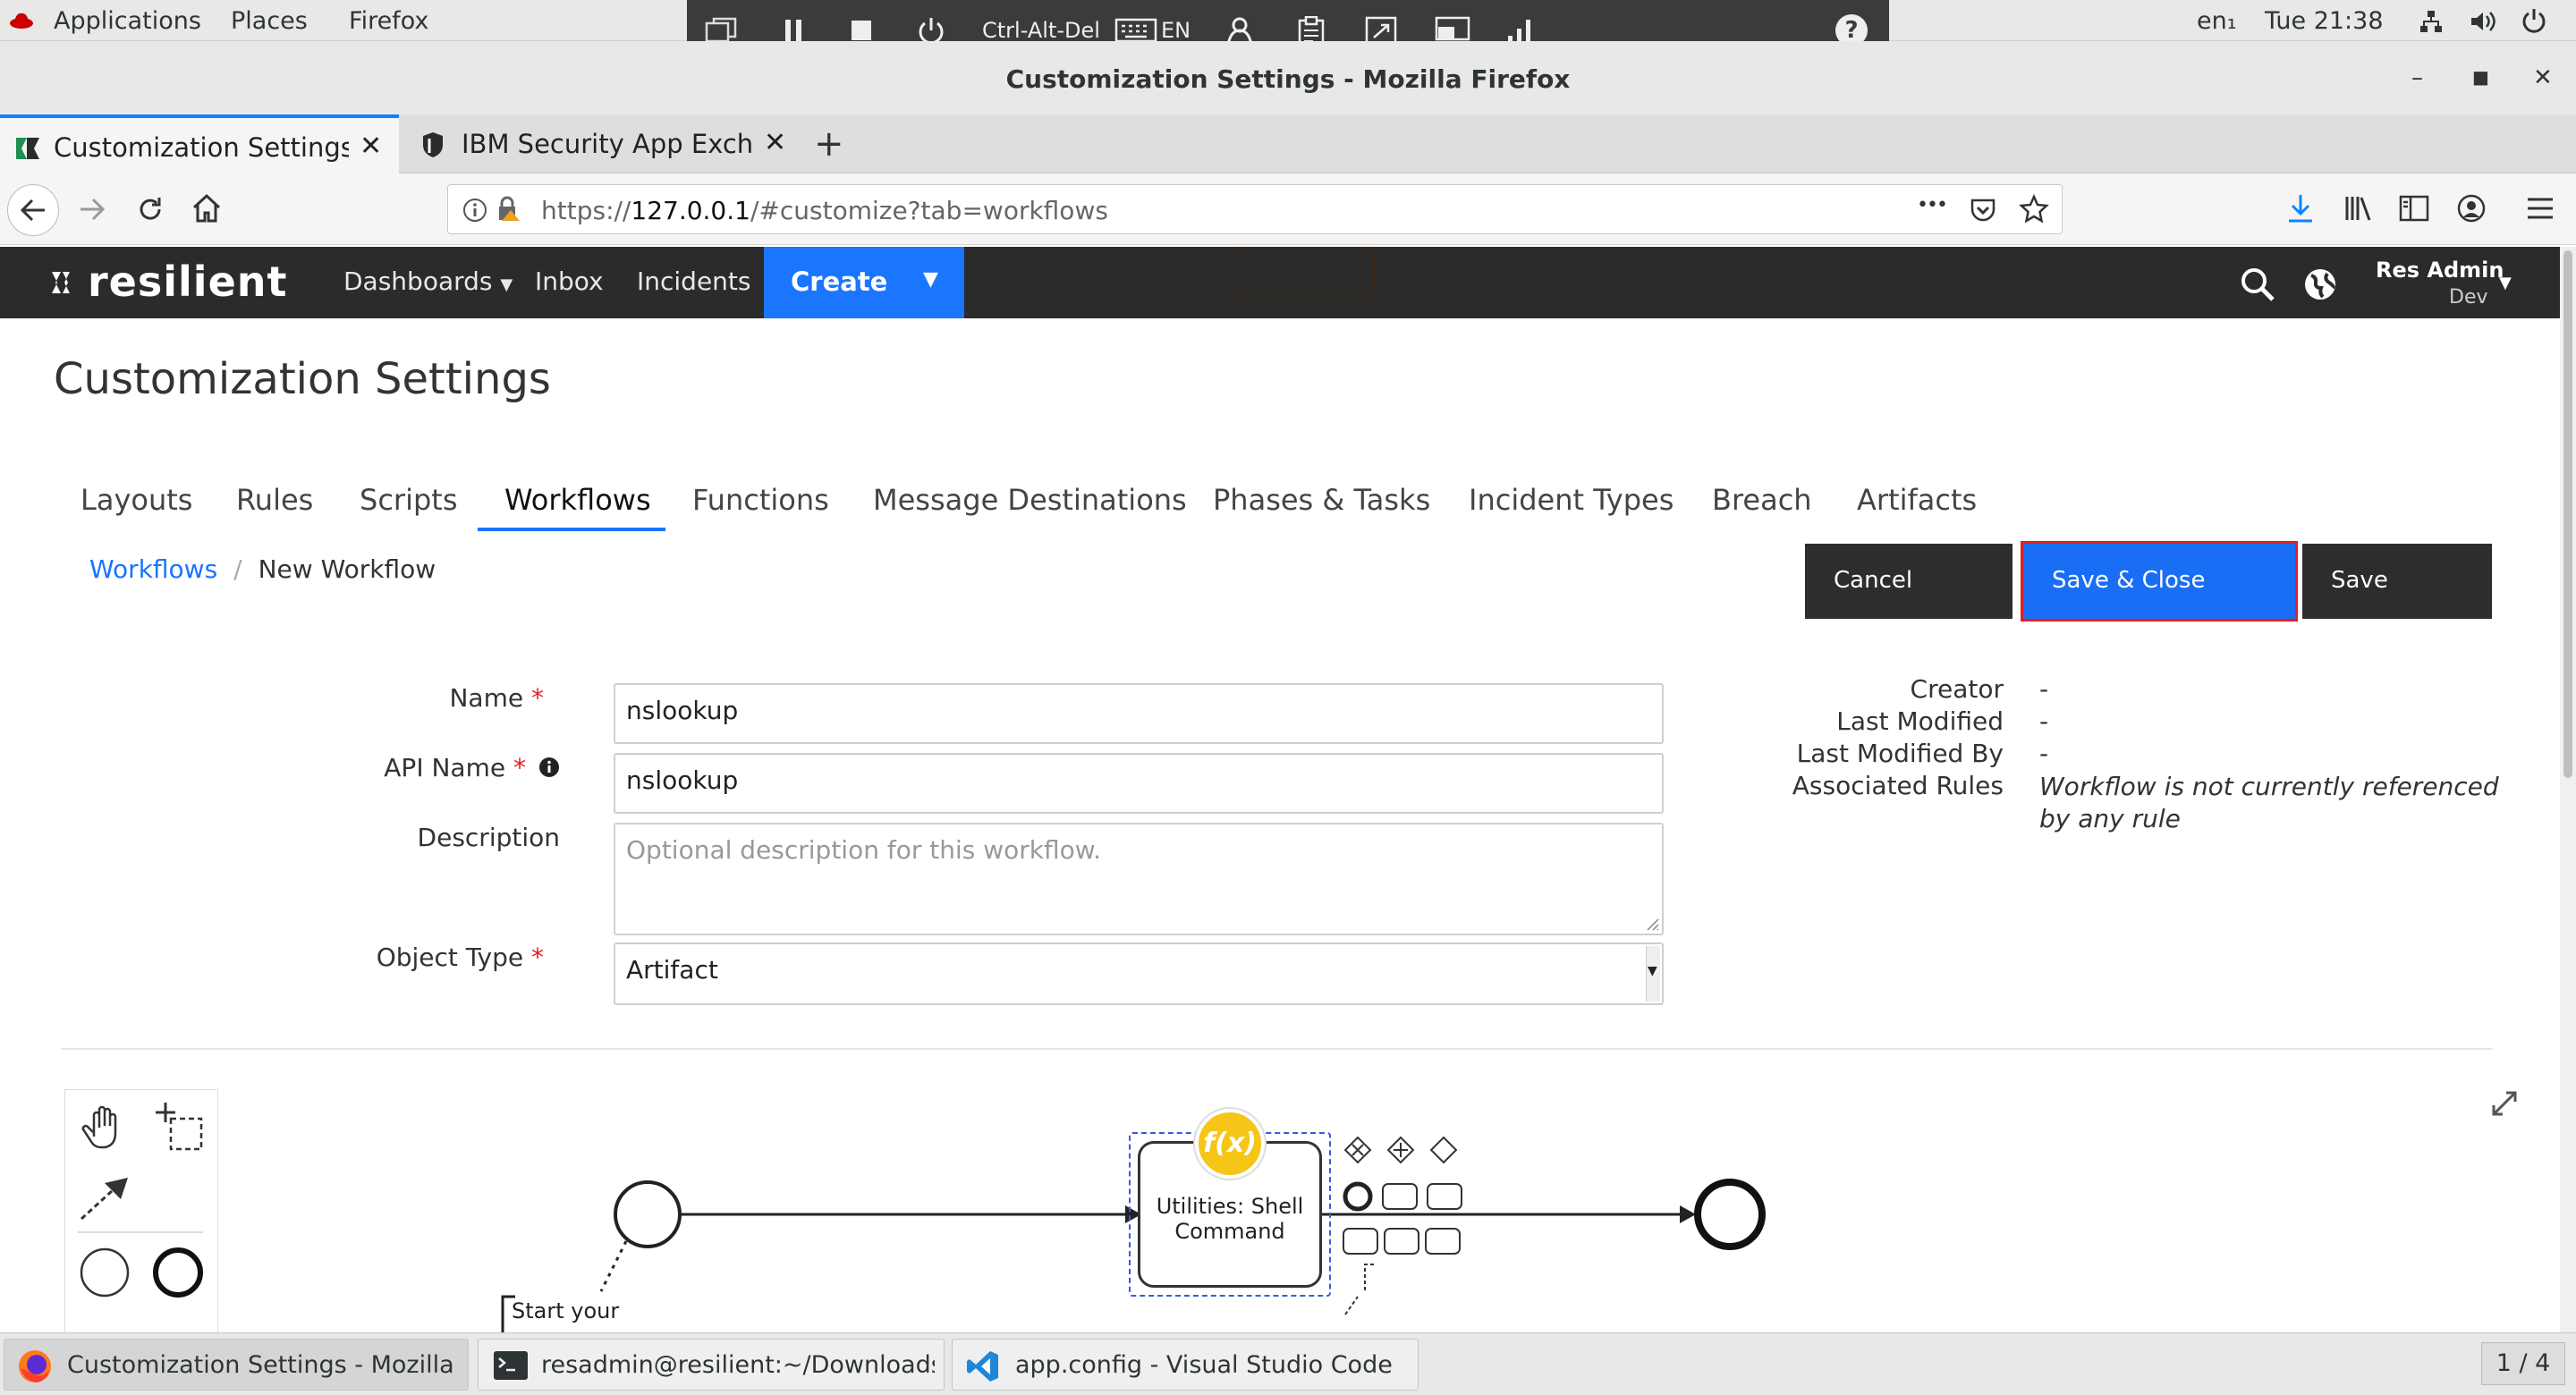 The image size is (2576, 1395). What do you see at coordinates (104, 1272) in the screenshot?
I see `start-event-icon` at bounding box center [104, 1272].